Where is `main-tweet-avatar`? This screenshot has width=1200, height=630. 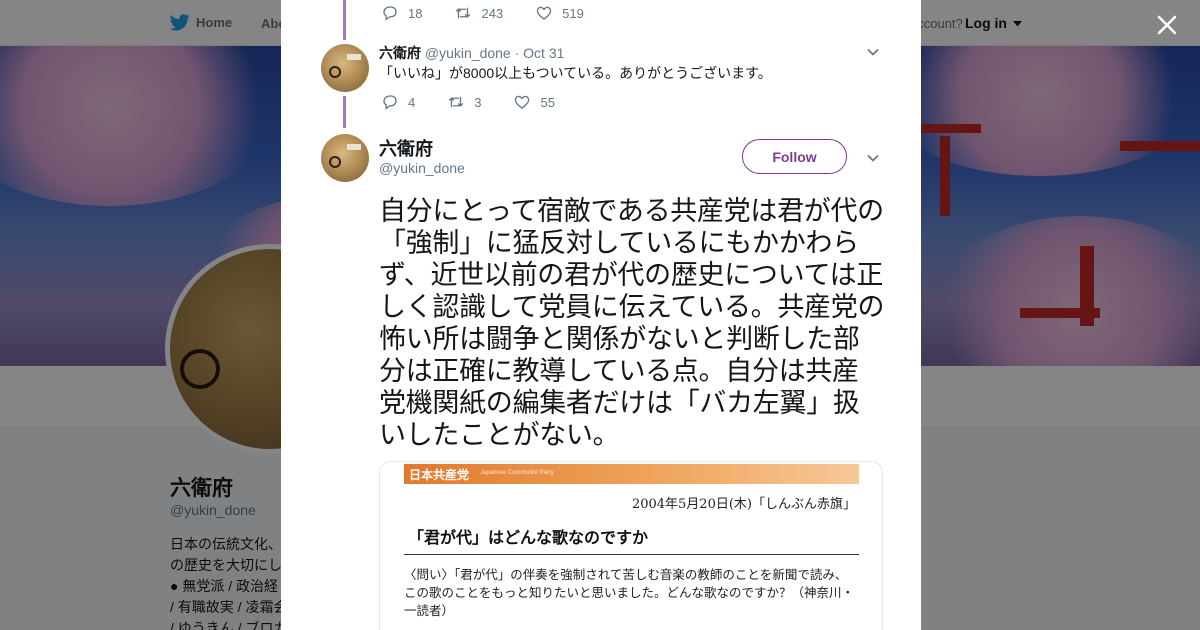
main-tweet-avatar is located at coordinates (345, 158).